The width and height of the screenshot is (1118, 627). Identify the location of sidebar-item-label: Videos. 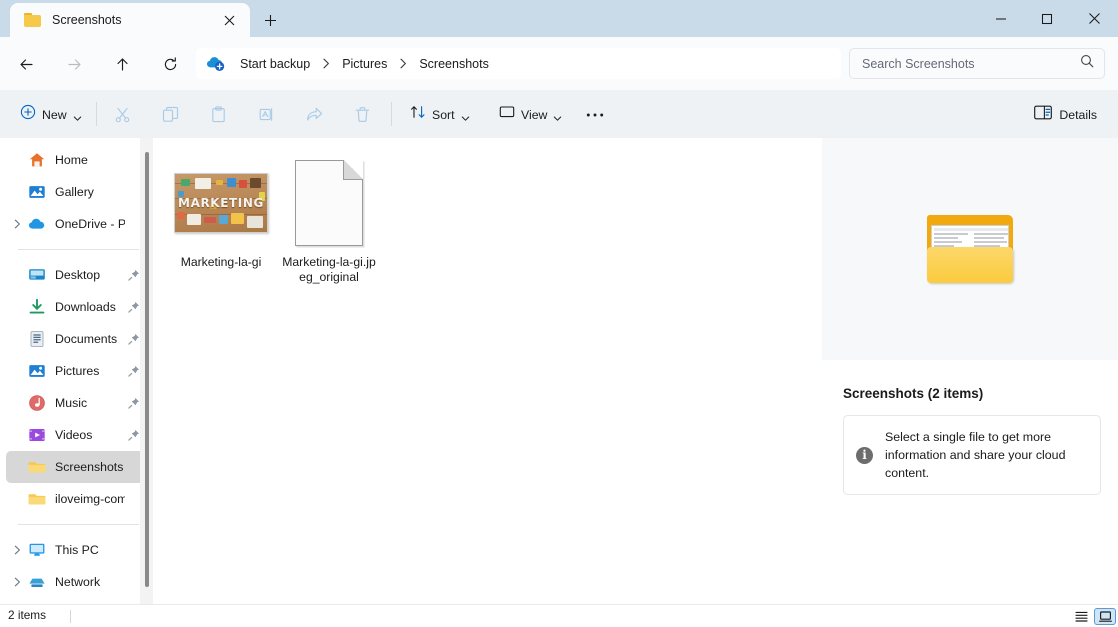
(74, 435).